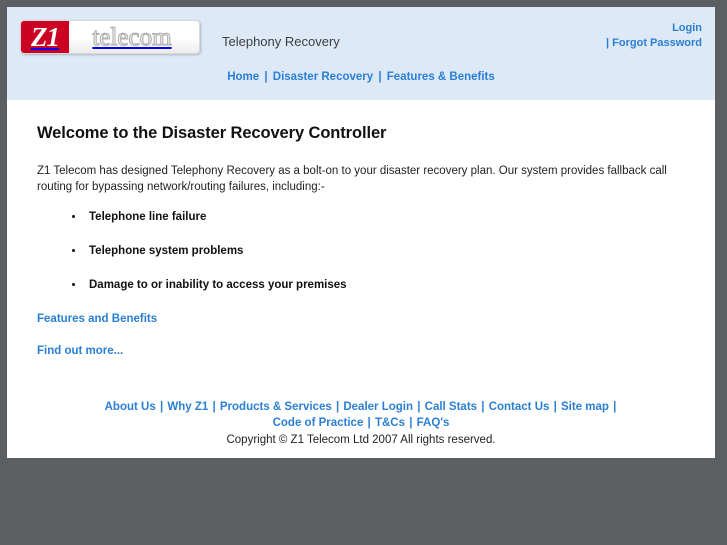 Image resolution: width=727 pixels, height=545 pixels. Describe the element at coordinates (519, 407) in the screenshot. I see `footer-link-contact-us: Contact Us` at that location.